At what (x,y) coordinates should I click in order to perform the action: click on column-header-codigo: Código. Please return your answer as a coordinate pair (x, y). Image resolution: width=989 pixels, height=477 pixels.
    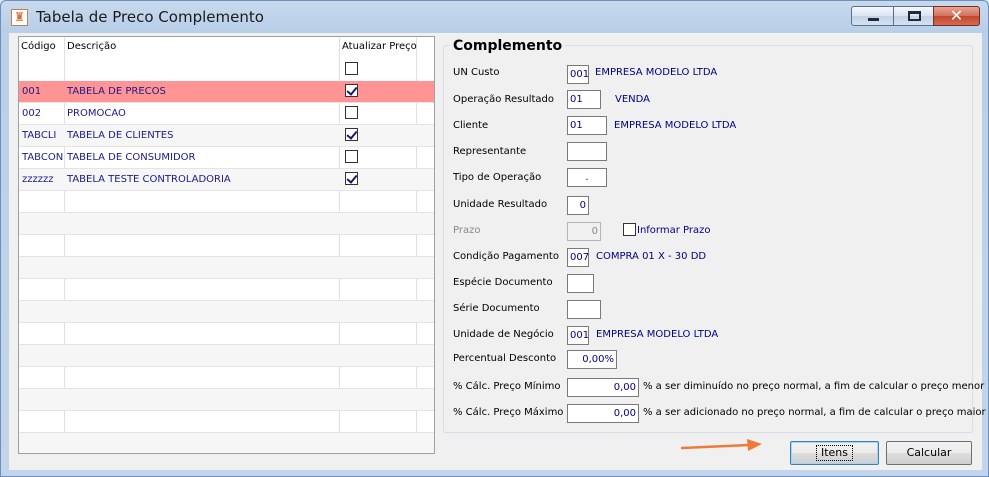
    Looking at the image, I should click on (38, 46).